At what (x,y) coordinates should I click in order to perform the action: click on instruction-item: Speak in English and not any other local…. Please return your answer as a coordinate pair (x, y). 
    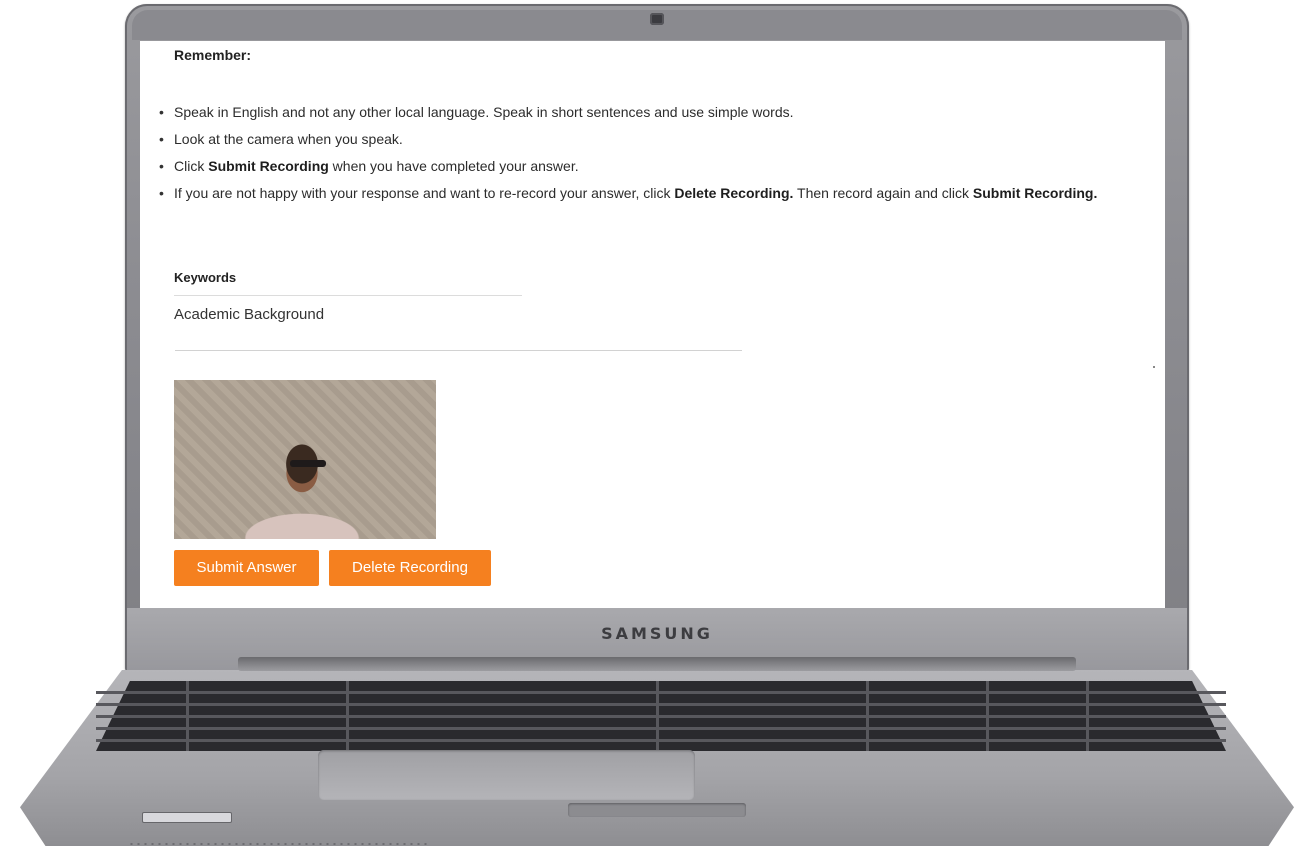
    Looking at the image, I should click on (641, 112).